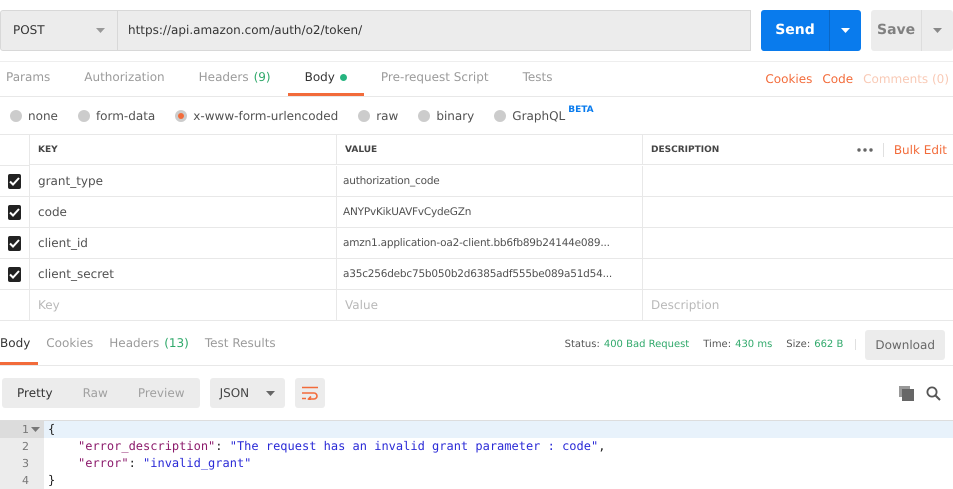  I want to click on bulk-edit-link: Bulk Edit, so click(914, 149).